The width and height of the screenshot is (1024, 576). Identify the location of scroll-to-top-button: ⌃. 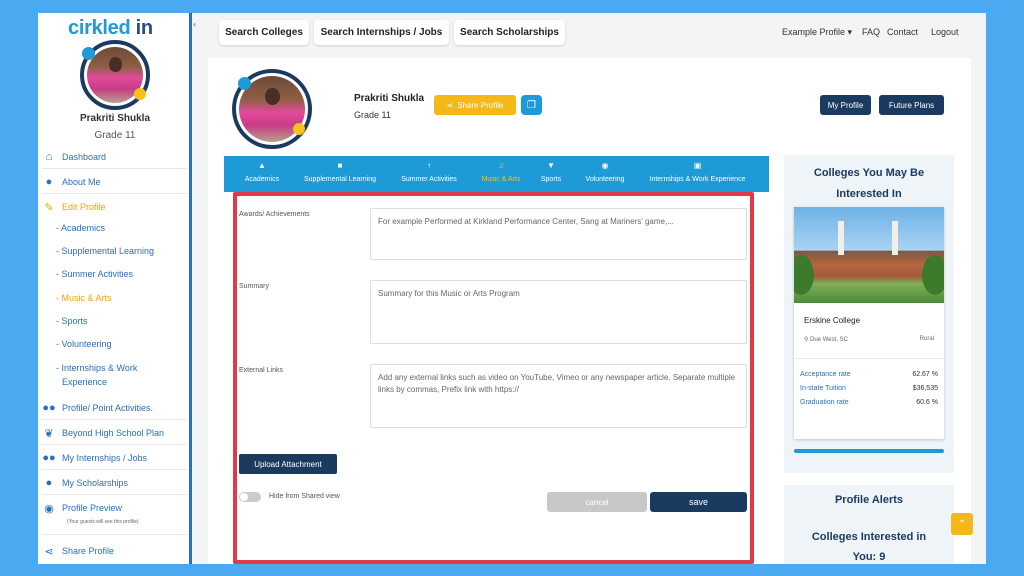
(962, 524).